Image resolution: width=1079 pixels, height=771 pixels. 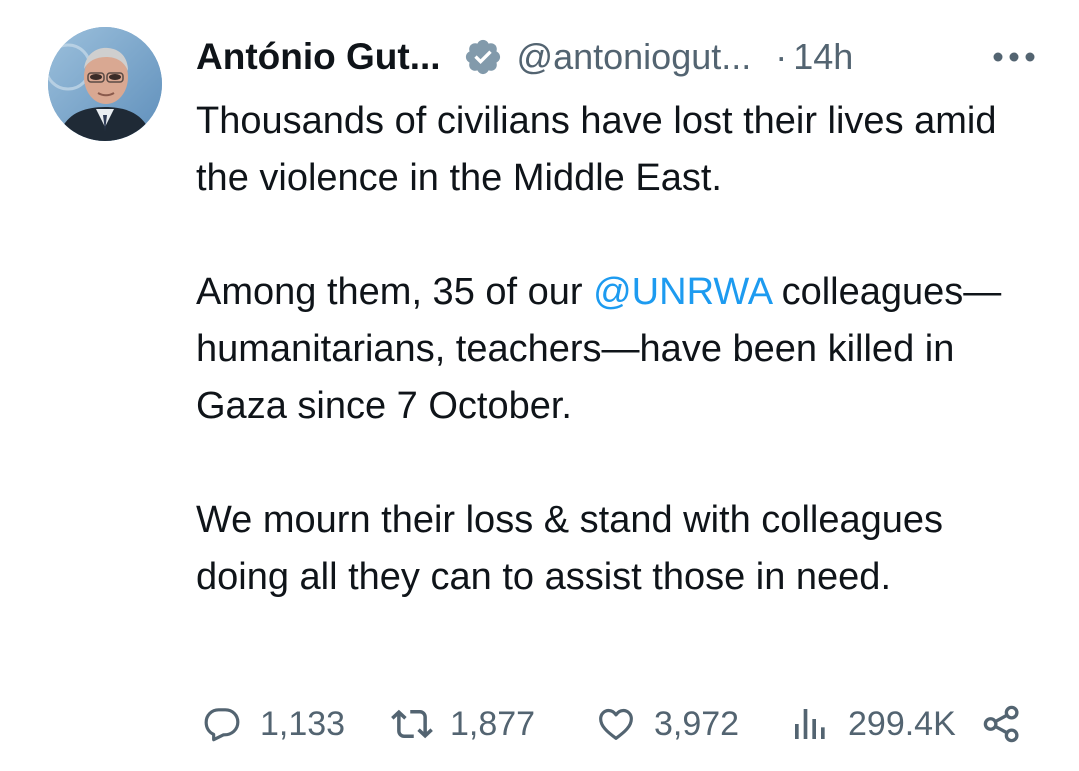 What do you see at coordinates (682, 292) in the screenshot?
I see `mention-link-unrwa: @UNRWA` at bounding box center [682, 292].